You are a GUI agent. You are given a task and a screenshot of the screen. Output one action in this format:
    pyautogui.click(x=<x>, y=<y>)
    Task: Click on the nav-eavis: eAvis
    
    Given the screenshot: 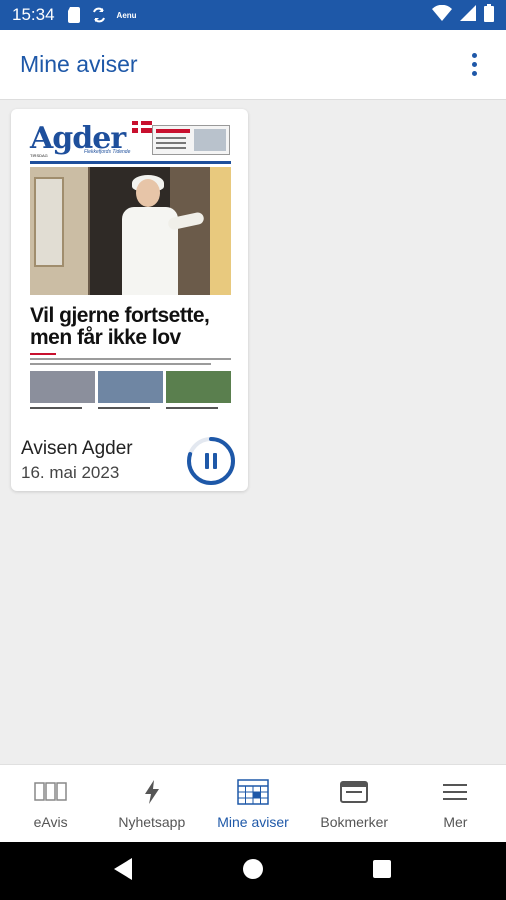 What is the action you would take?
    pyautogui.click(x=50, y=803)
    